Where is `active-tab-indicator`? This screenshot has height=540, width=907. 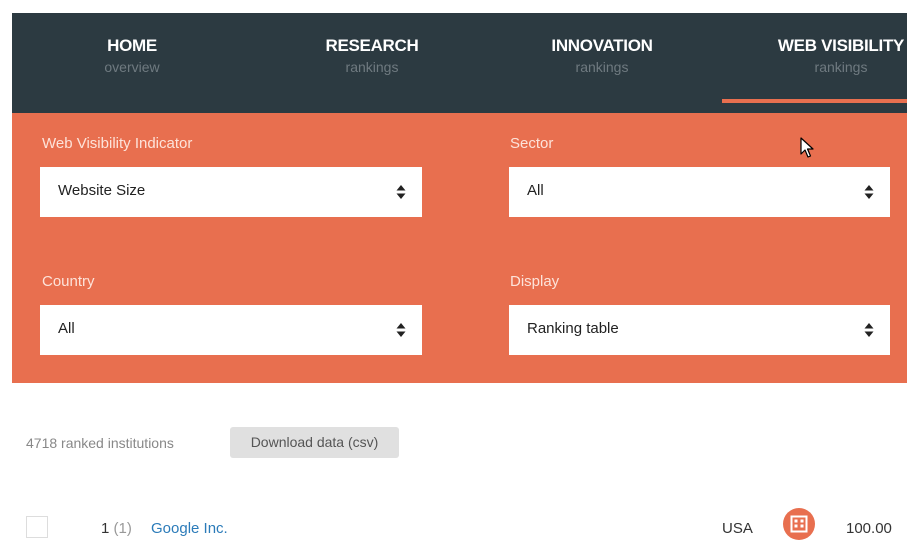
active-tab-indicator is located at coordinates (814, 101).